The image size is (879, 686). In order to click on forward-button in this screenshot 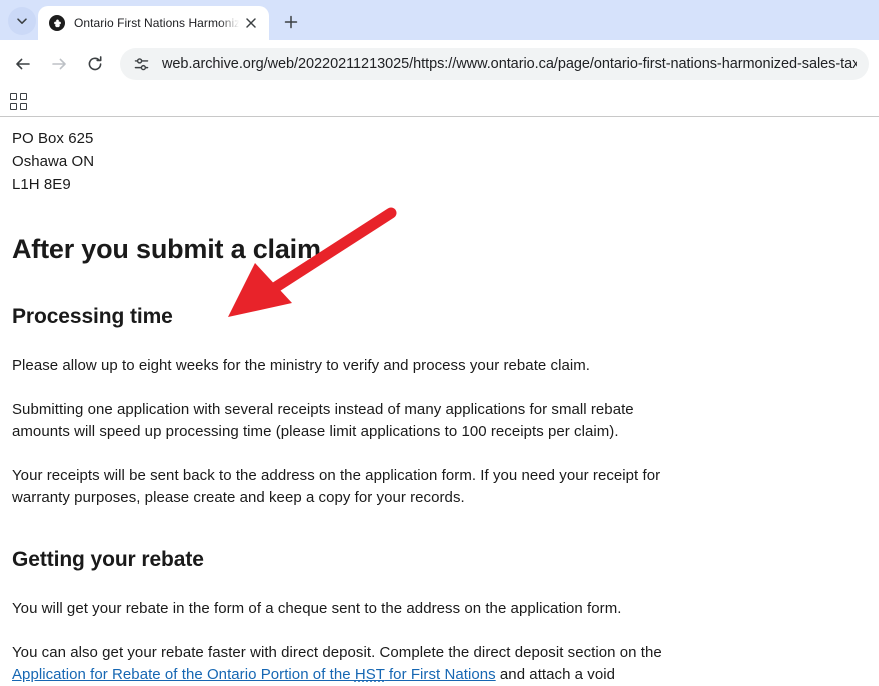, I will do `click(59, 64)`.